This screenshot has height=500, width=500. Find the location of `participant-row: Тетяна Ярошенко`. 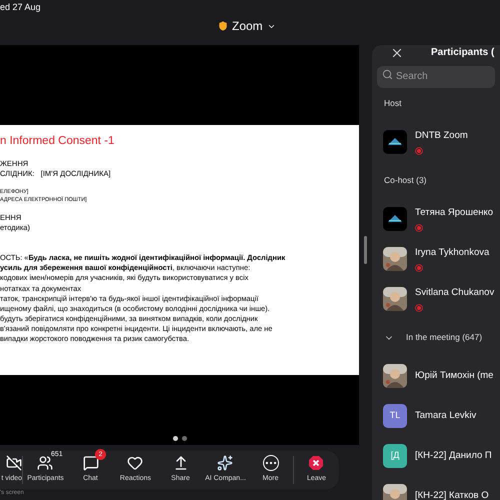

participant-row: Тетяна Ярошенко is located at coordinates (436, 219).